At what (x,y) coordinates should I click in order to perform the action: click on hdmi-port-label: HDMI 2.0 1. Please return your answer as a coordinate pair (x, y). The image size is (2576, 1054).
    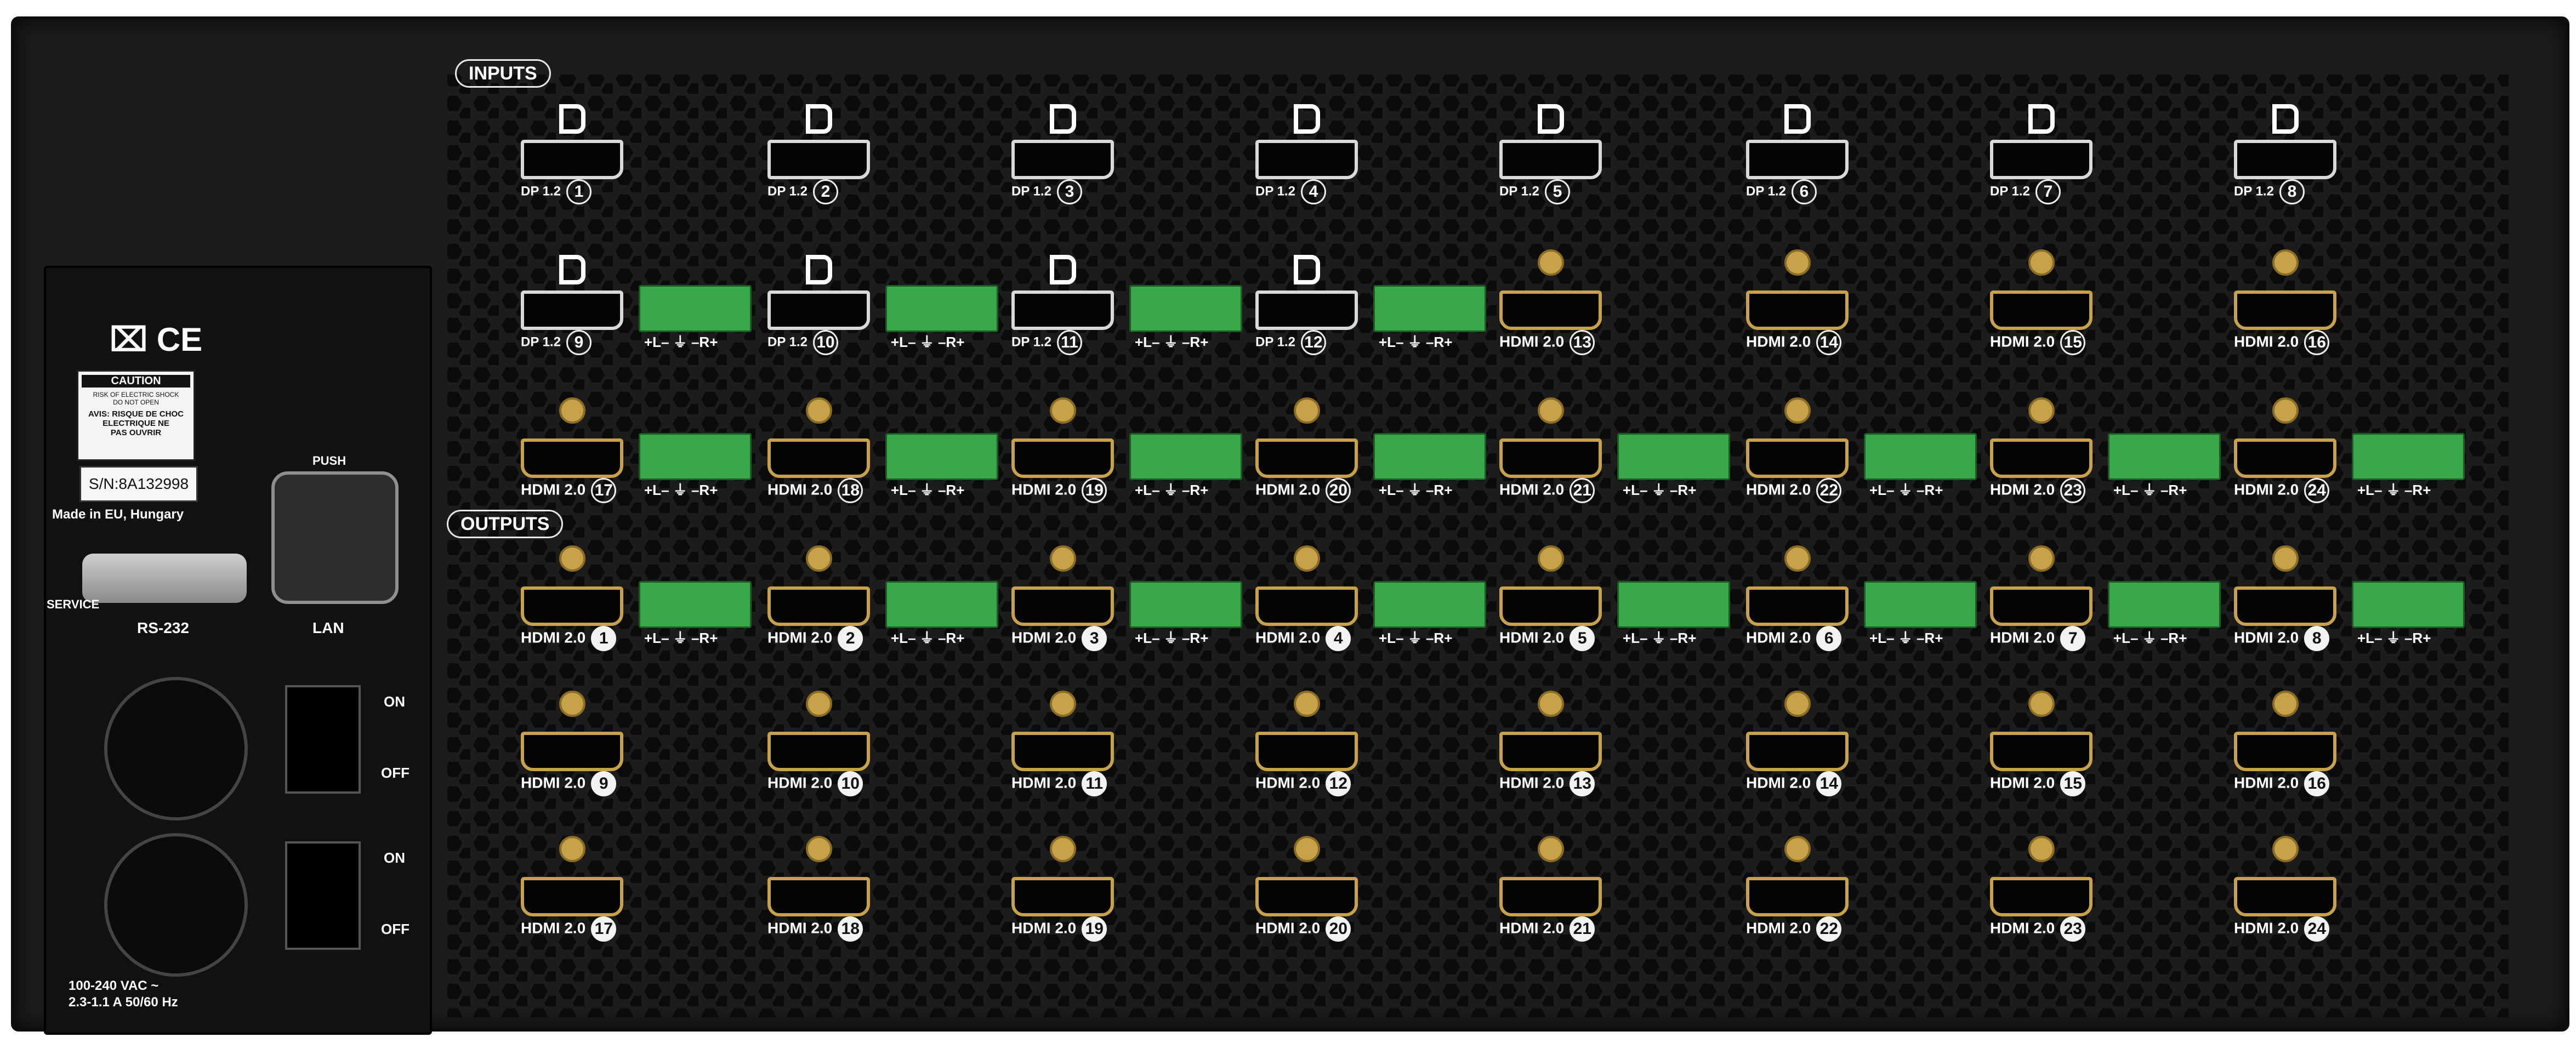
    Looking at the image, I should click on (569, 639).